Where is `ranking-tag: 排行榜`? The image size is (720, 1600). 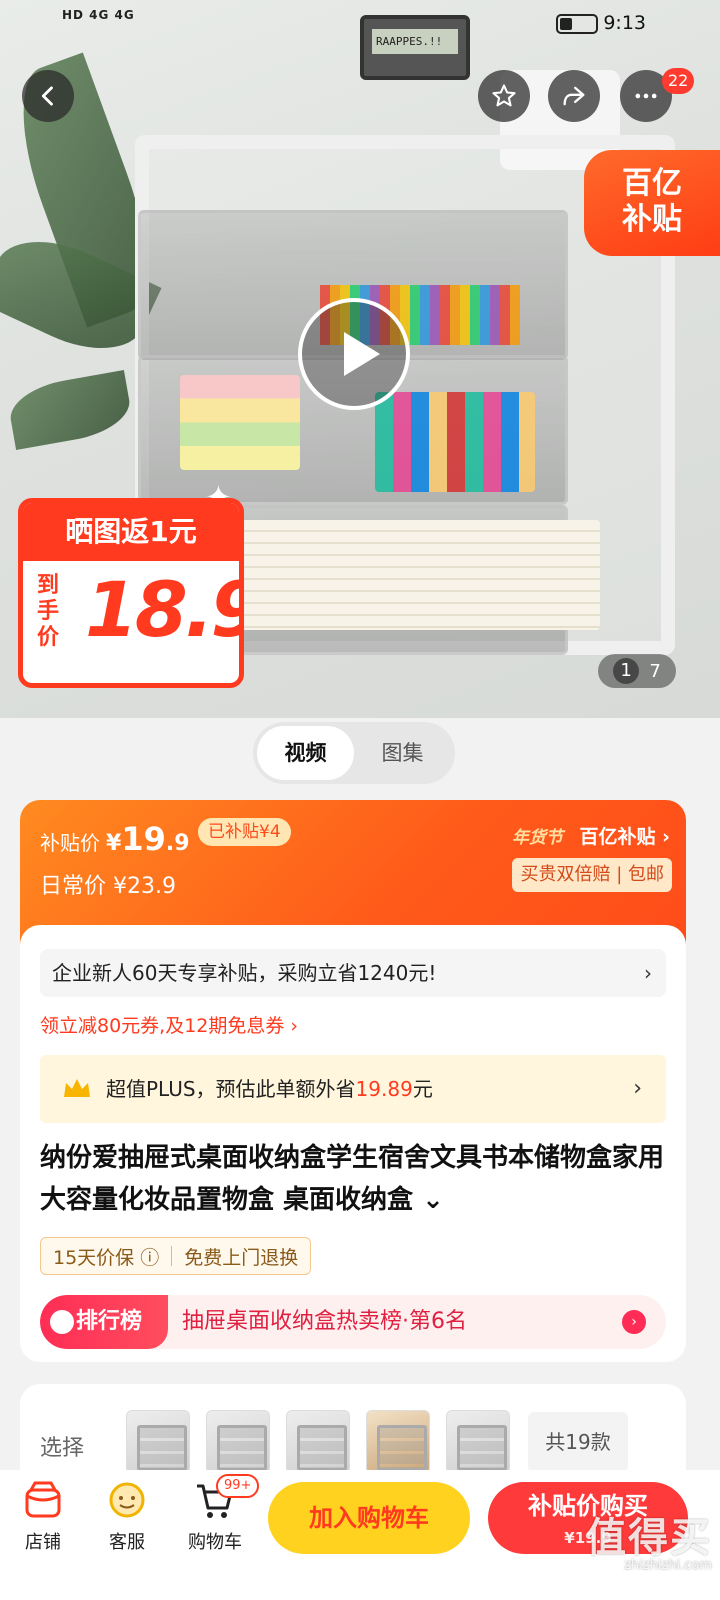 ranking-tag: 排行榜 is located at coordinates (104, 1322).